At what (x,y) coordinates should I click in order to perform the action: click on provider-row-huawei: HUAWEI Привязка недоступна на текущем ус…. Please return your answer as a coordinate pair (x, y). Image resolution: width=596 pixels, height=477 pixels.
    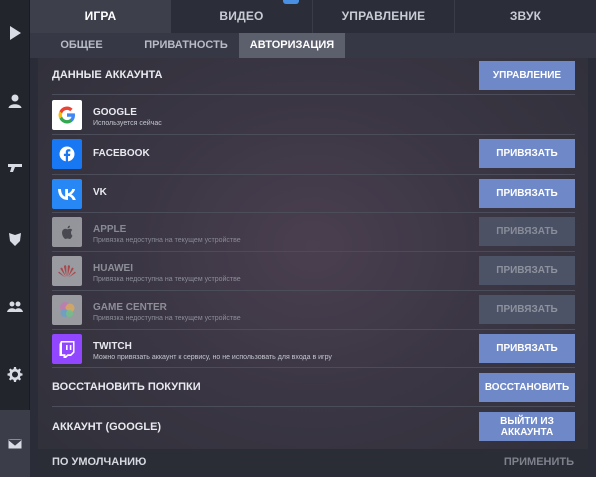
    Looking at the image, I should click on (313, 272).